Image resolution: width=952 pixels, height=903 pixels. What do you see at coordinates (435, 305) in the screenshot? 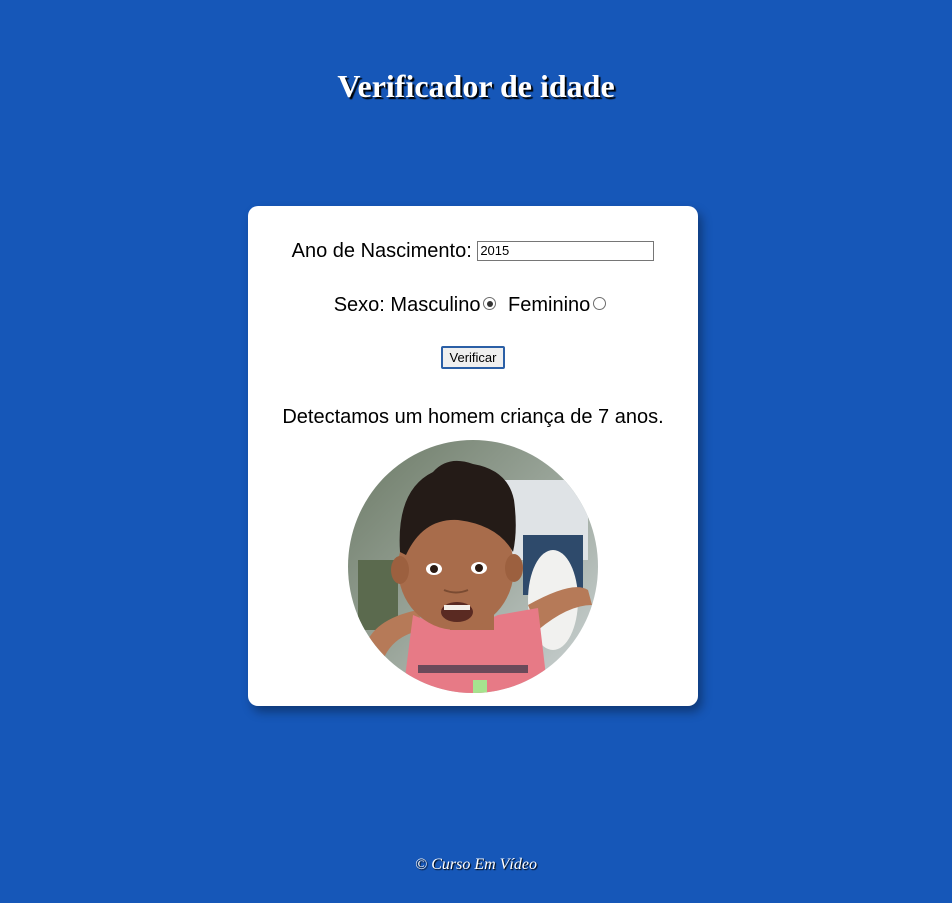
I see `sex-option-male-label: Masculino` at bounding box center [435, 305].